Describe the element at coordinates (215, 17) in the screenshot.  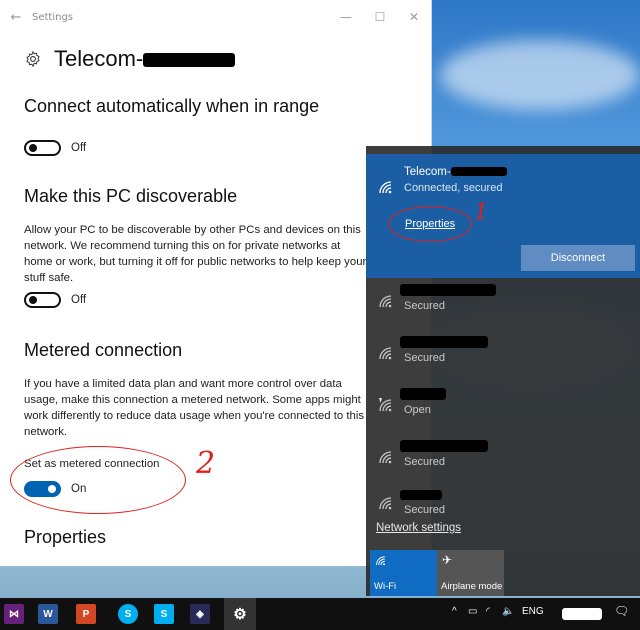
I see `title-bar: ← Settings — ☐ ✕` at that location.